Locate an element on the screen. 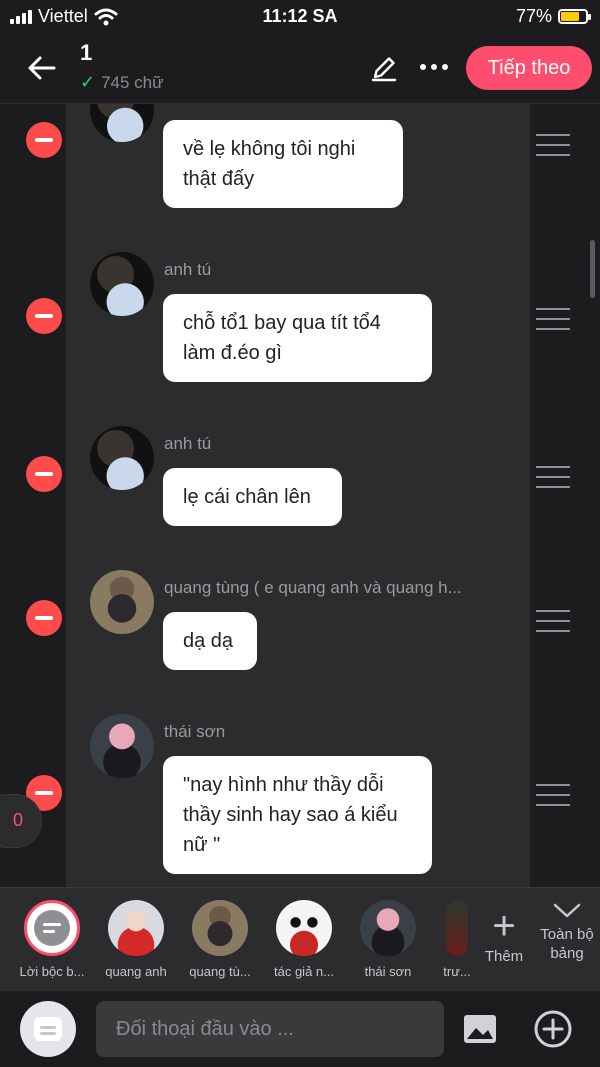  character-item: thái sơn is located at coordinates (388, 939).